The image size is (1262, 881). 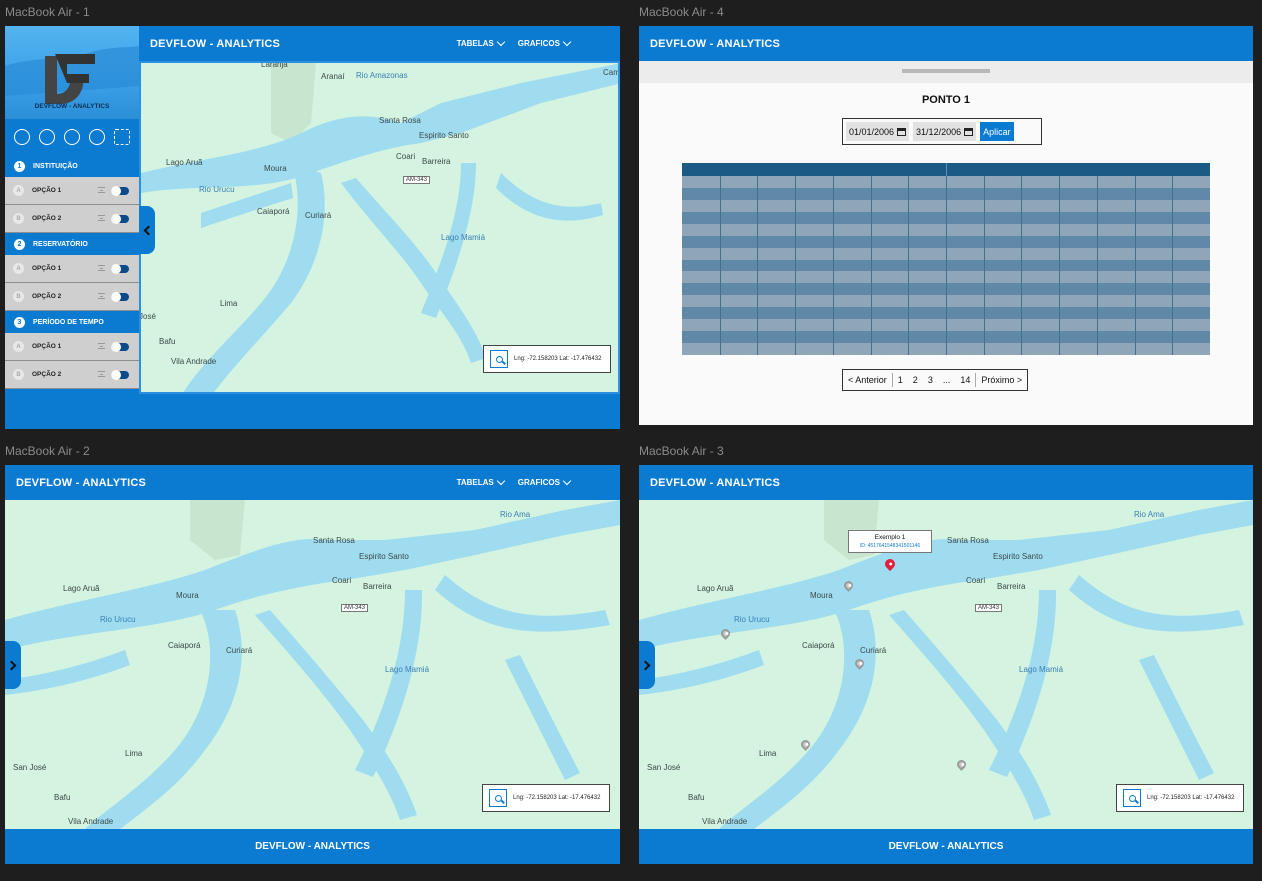 What do you see at coordinates (46, 137) in the screenshot?
I see `download-icon` at bounding box center [46, 137].